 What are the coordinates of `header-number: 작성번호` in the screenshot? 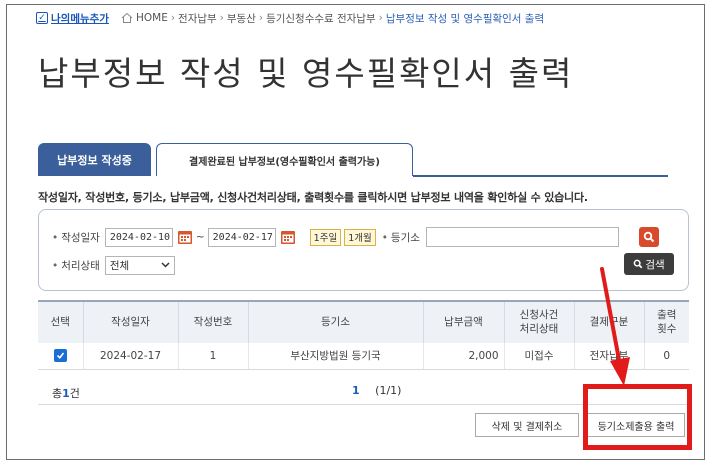 It's located at (212, 322).